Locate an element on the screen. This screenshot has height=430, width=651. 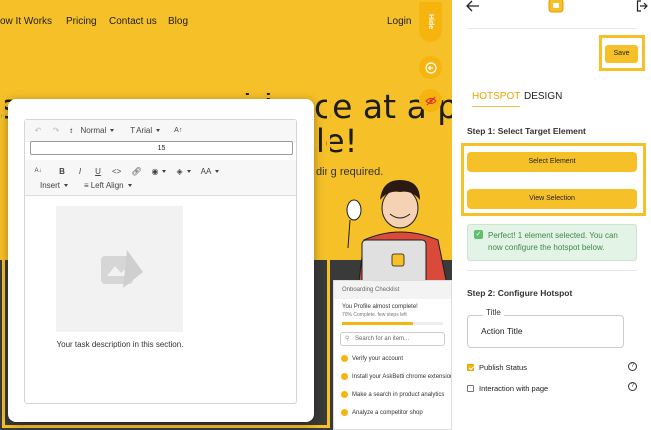
logout-icon is located at coordinates (642, 6).